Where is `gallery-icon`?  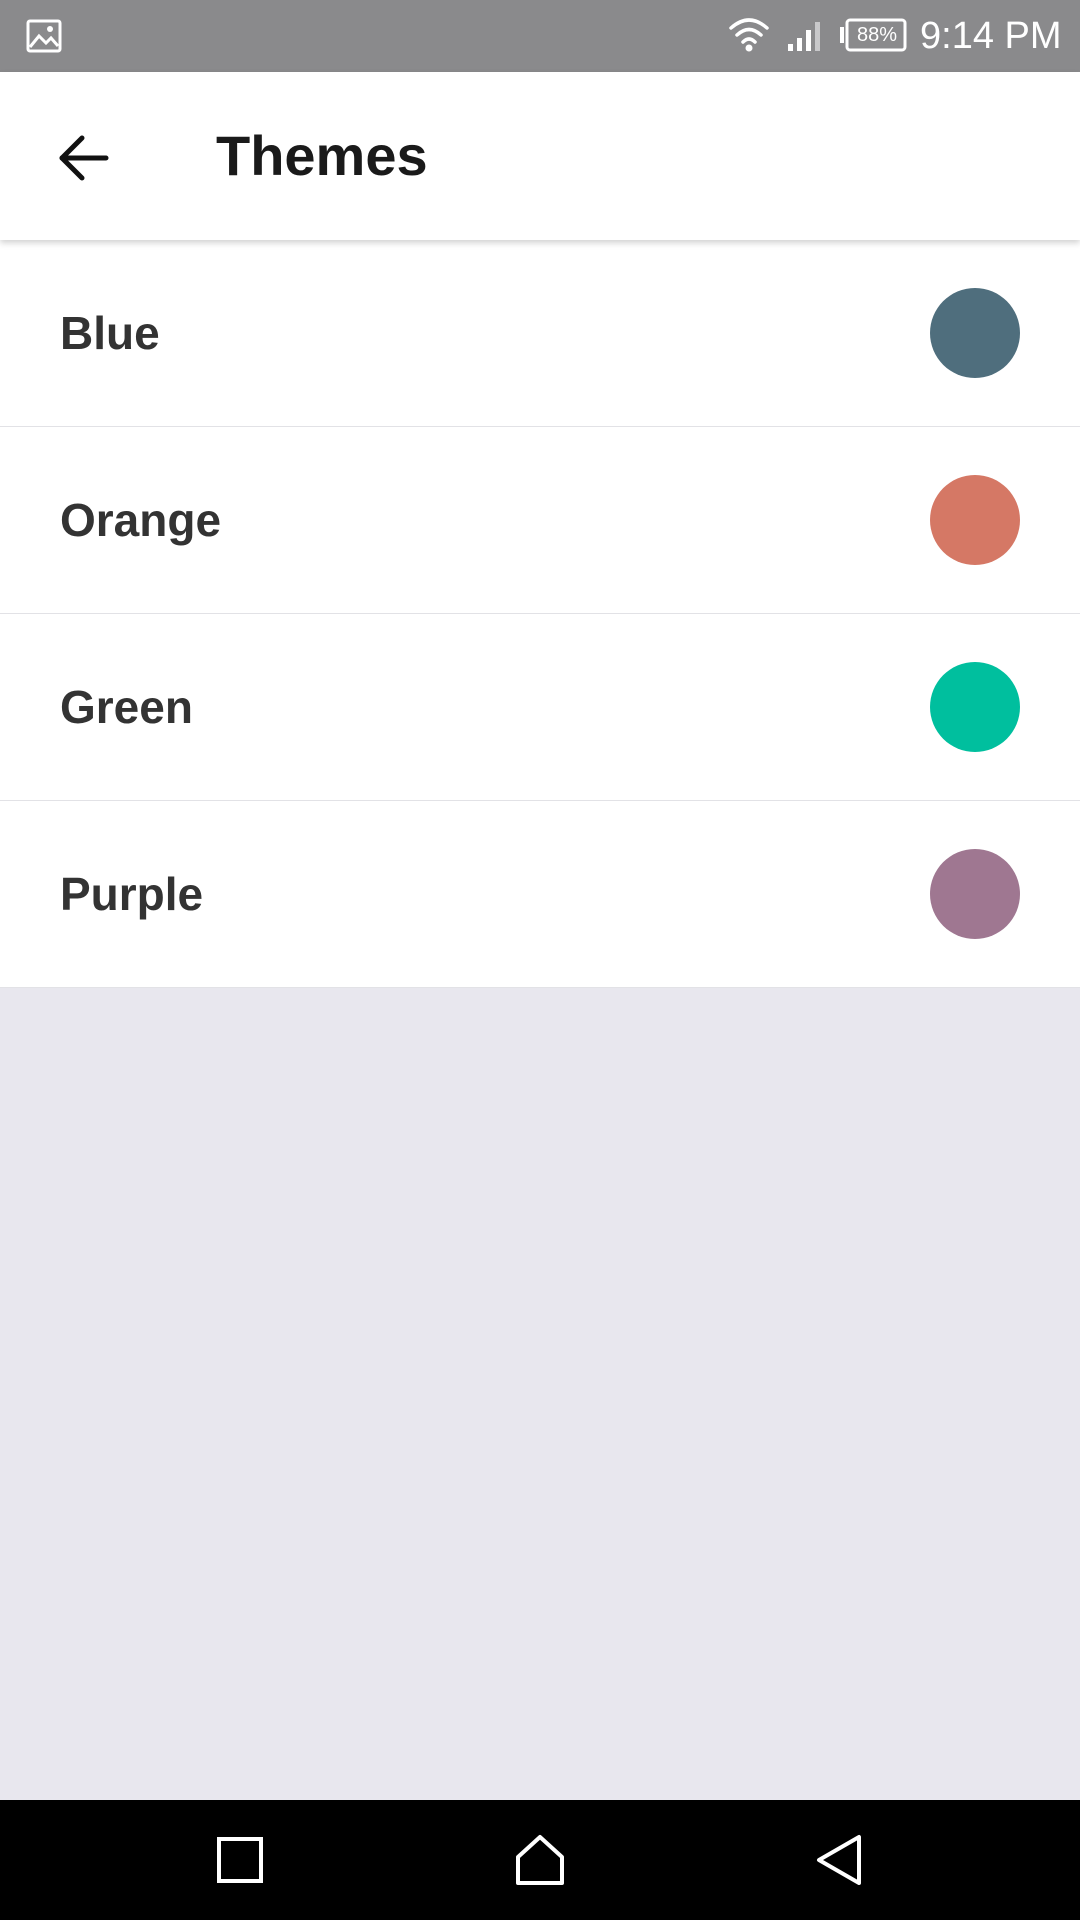 gallery-icon is located at coordinates (44, 36).